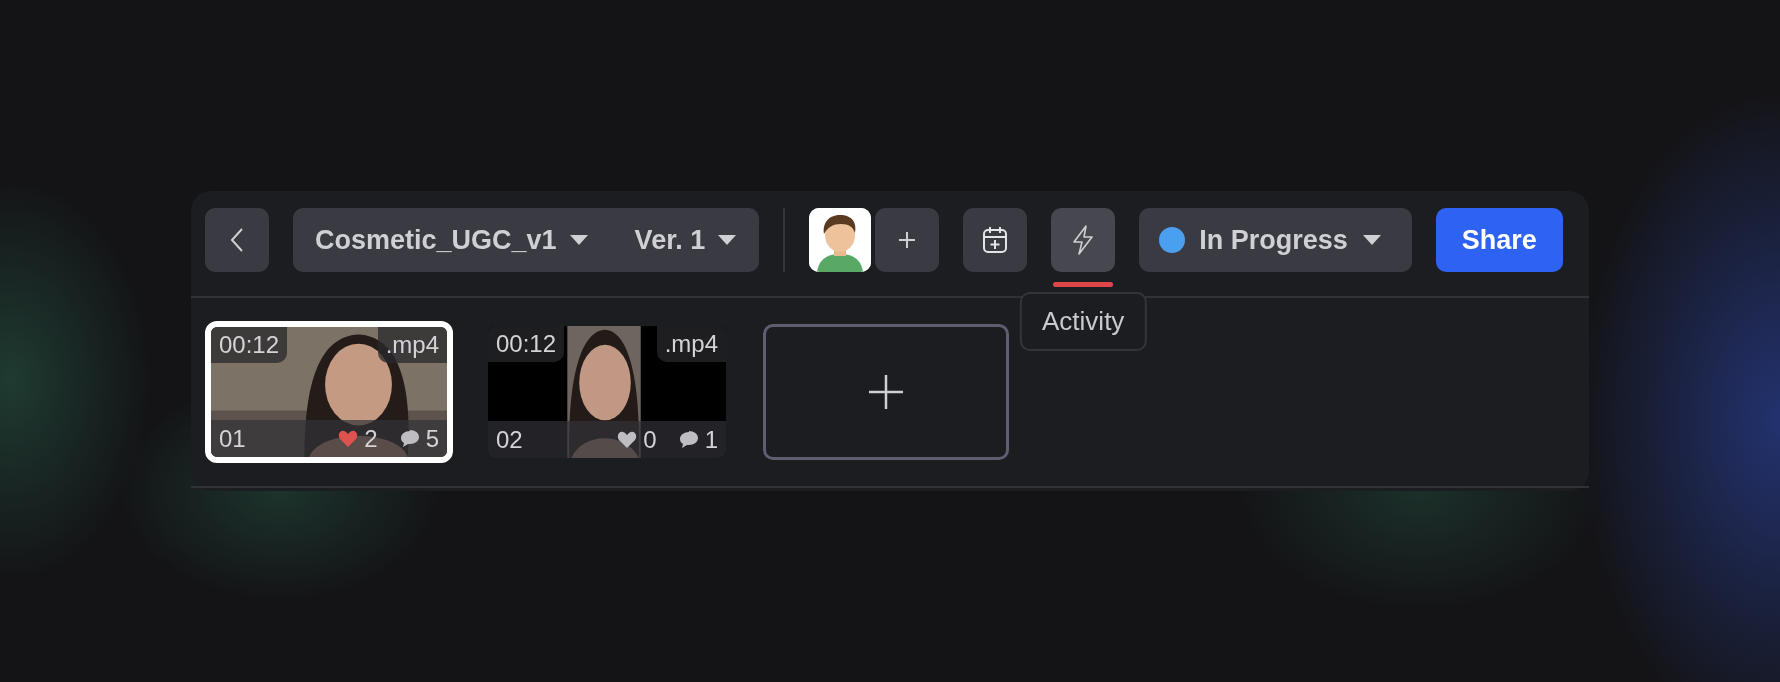 The image size is (1780, 682). Describe the element at coordinates (432, 438) in the screenshot. I see `comment-count: 5` at that location.